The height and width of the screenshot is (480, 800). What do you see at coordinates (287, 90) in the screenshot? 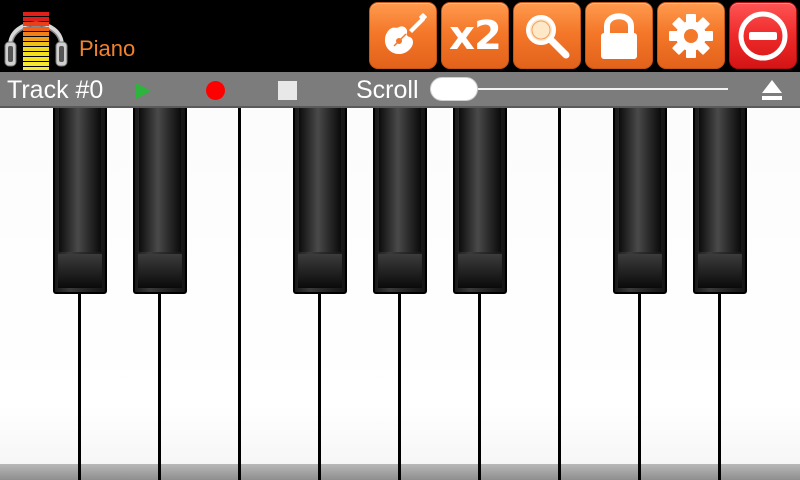
I see `stop-button` at bounding box center [287, 90].